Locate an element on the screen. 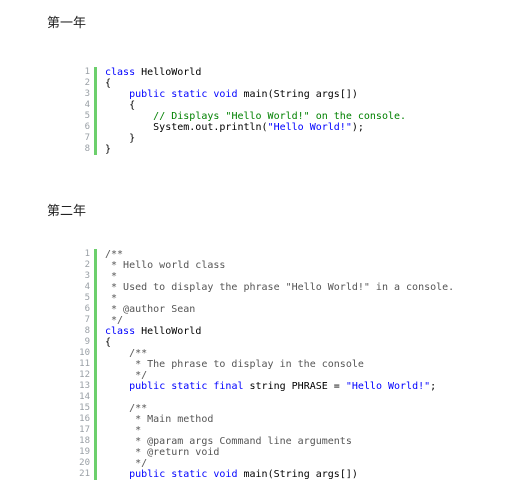  code-text: class HelloWorld is located at coordinates (275, 331).